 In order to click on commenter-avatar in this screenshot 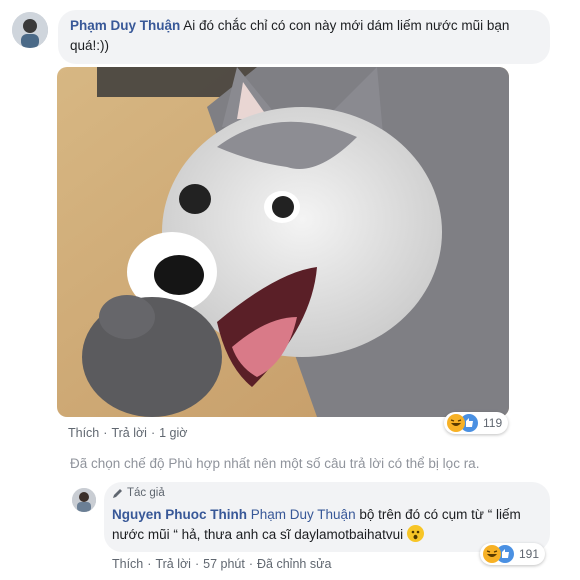, I will do `click(30, 30)`.